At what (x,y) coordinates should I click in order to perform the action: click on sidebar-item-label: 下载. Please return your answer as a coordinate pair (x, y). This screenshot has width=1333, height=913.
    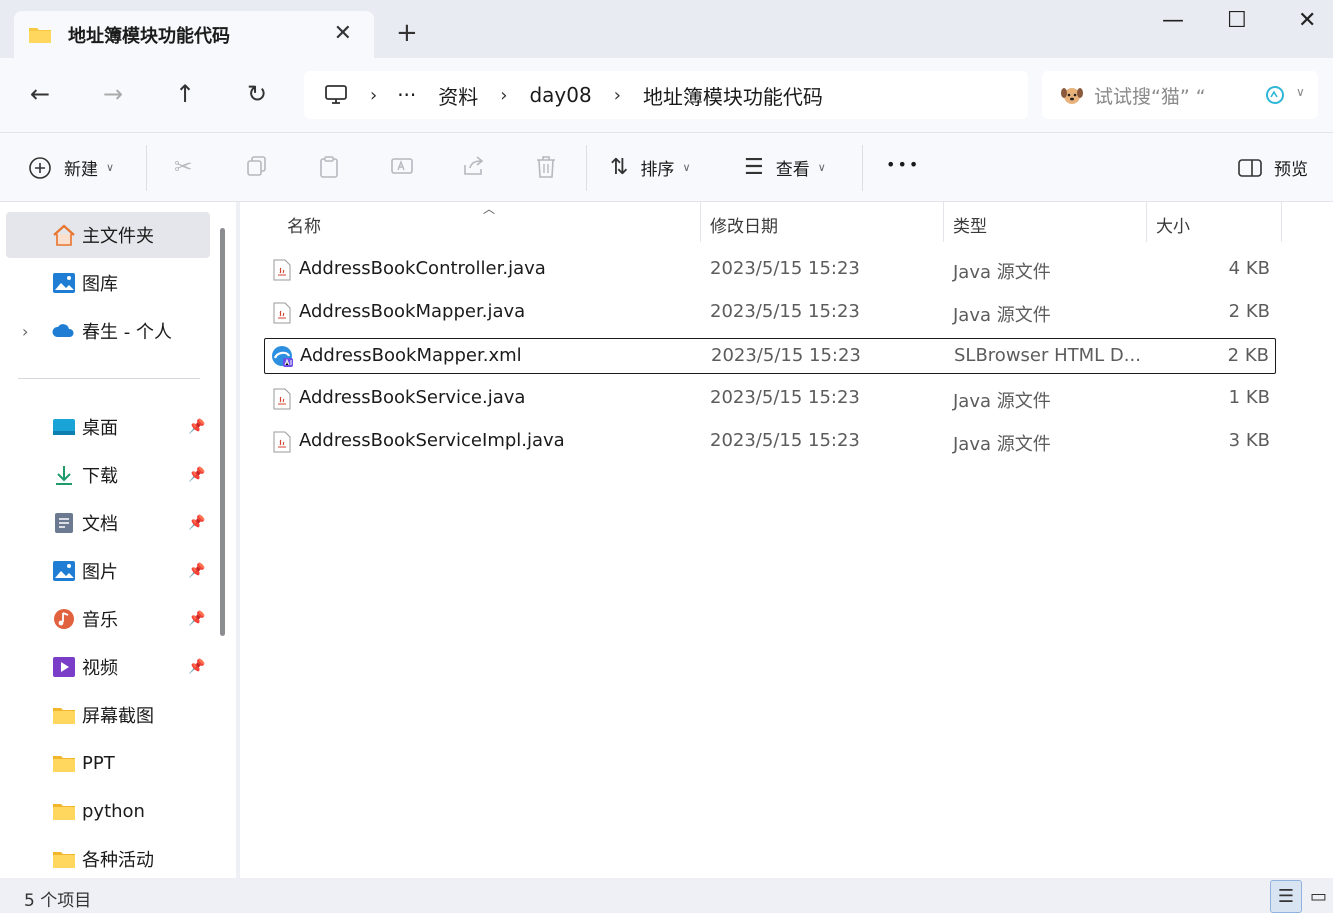
    Looking at the image, I should click on (100, 476).